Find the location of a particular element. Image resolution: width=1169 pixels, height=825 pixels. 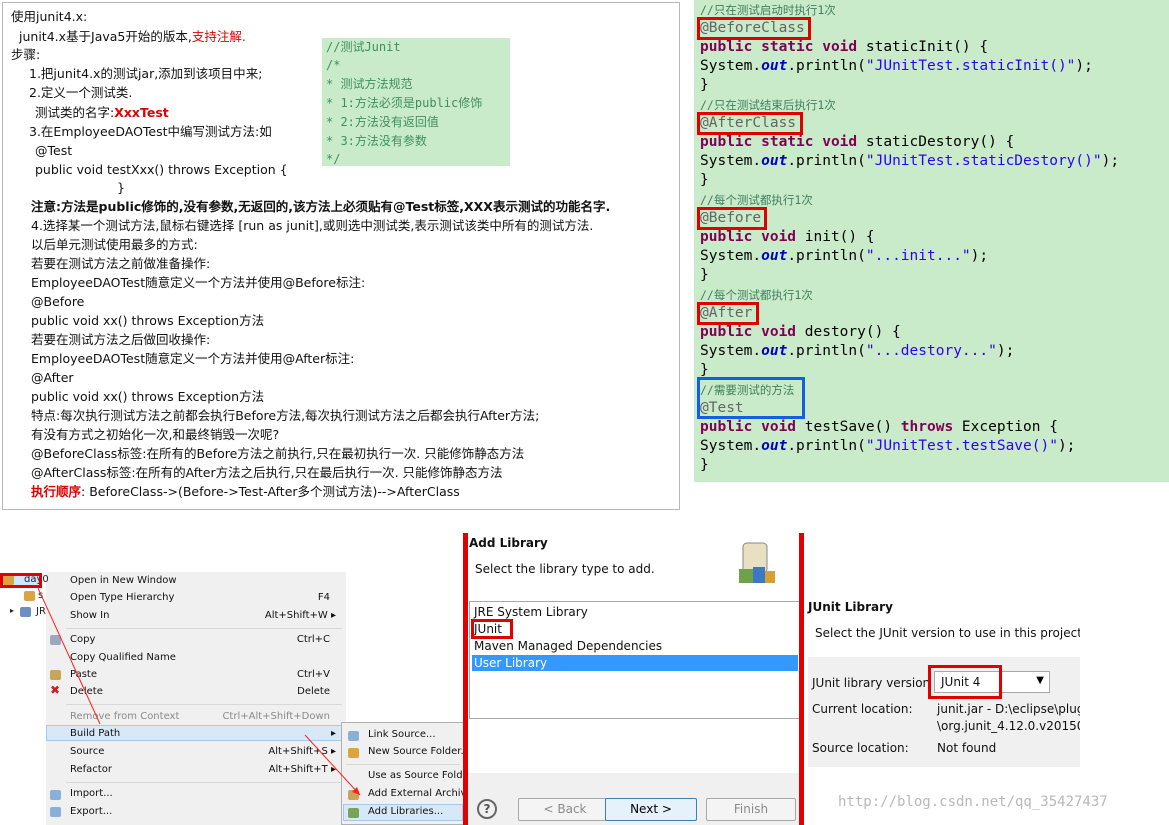

current-location-label: Current location: is located at coordinates (862, 709).